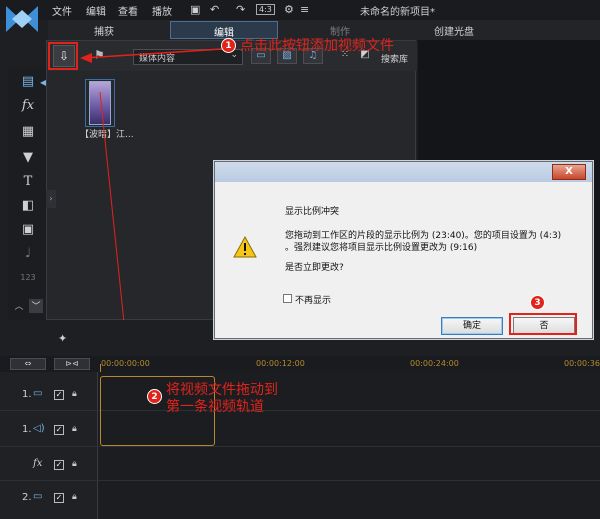  I want to click on warning-icon, so click(245, 247).